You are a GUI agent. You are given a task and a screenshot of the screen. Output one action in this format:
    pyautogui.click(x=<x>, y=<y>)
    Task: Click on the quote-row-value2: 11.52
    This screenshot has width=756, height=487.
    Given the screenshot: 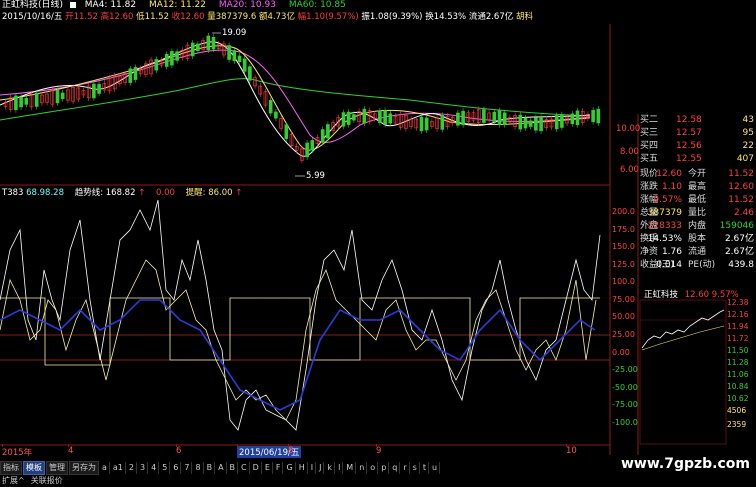 What is the action you would take?
    pyautogui.click(x=741, y=174)
    